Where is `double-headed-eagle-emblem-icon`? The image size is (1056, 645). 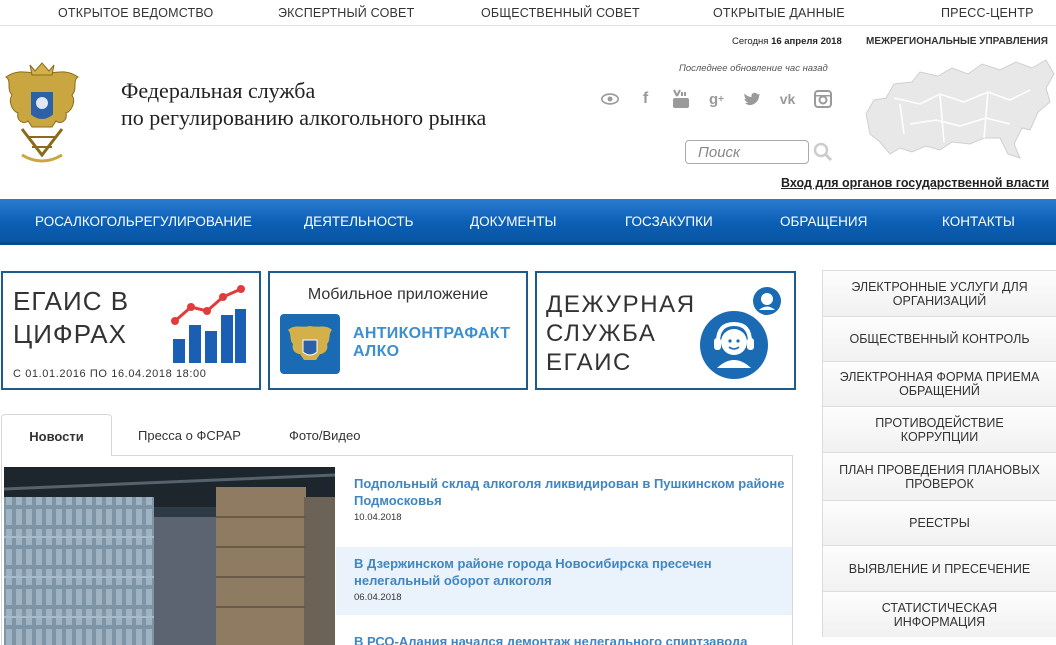 double-headed-eagle-emblem-icon is located at coordinates (42, 115).